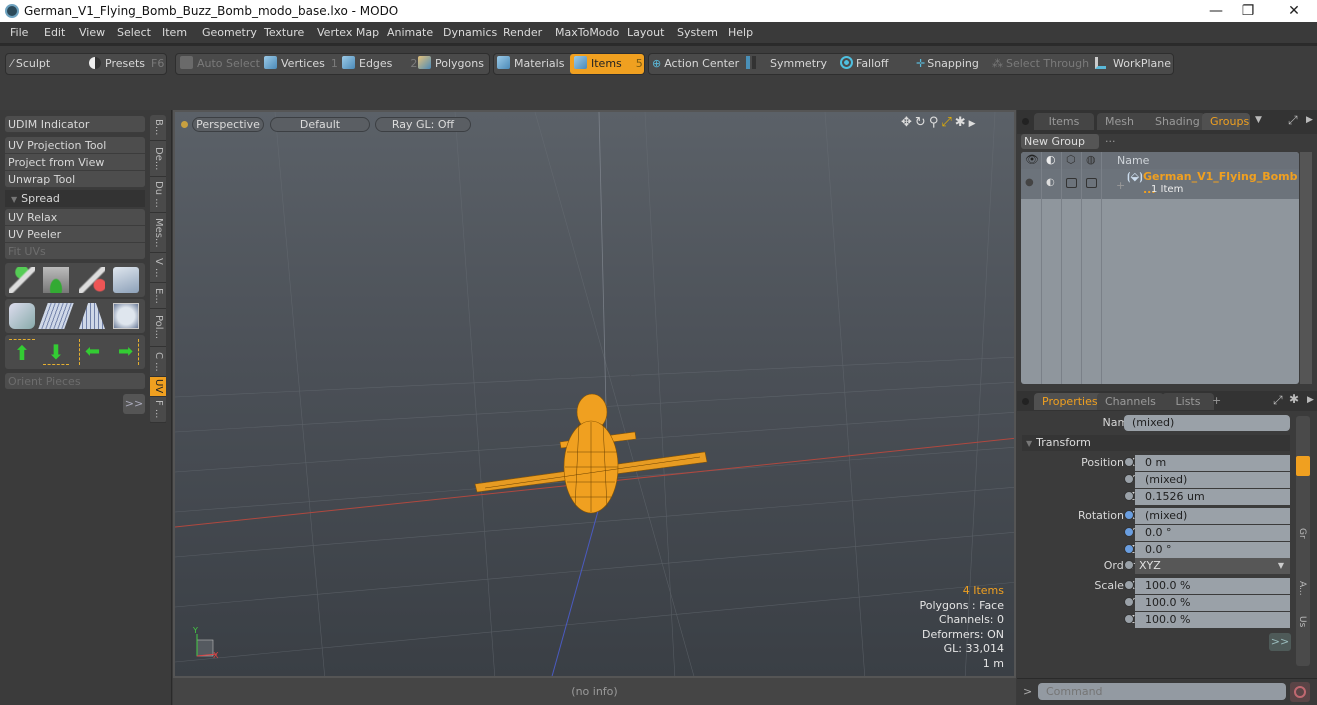 This screenshot has width=1317, height=705. Describe the element at coordinates (1032, 159) in the screenshot. I see `visibility-column-icon: 👁` at that location.